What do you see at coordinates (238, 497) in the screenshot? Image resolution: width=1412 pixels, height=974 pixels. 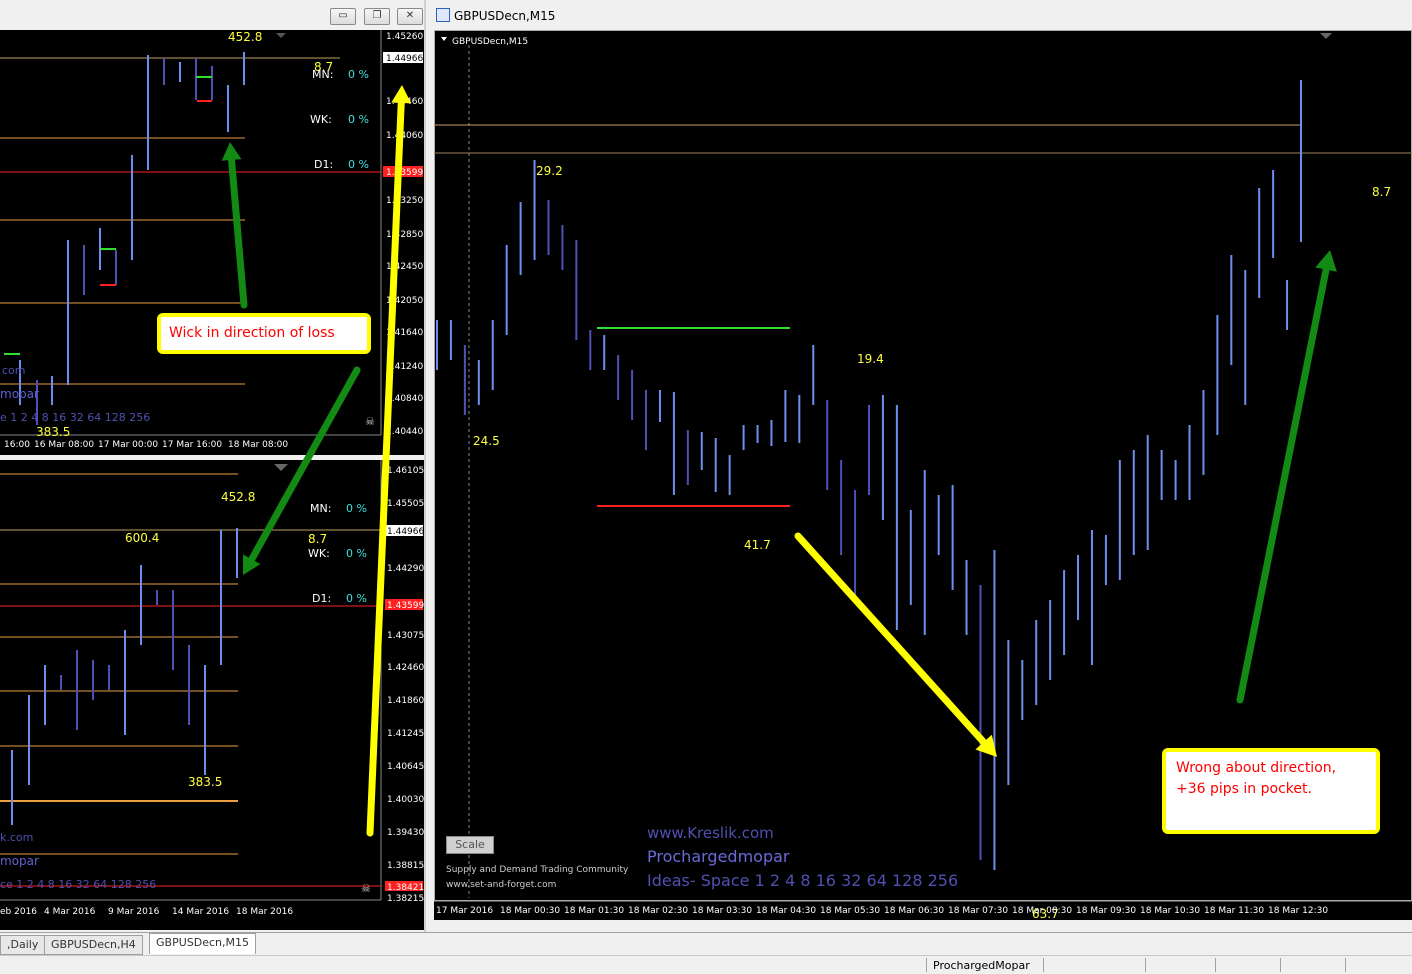 I see `label-452-8: 452.8` at bounding box center [238, 497].